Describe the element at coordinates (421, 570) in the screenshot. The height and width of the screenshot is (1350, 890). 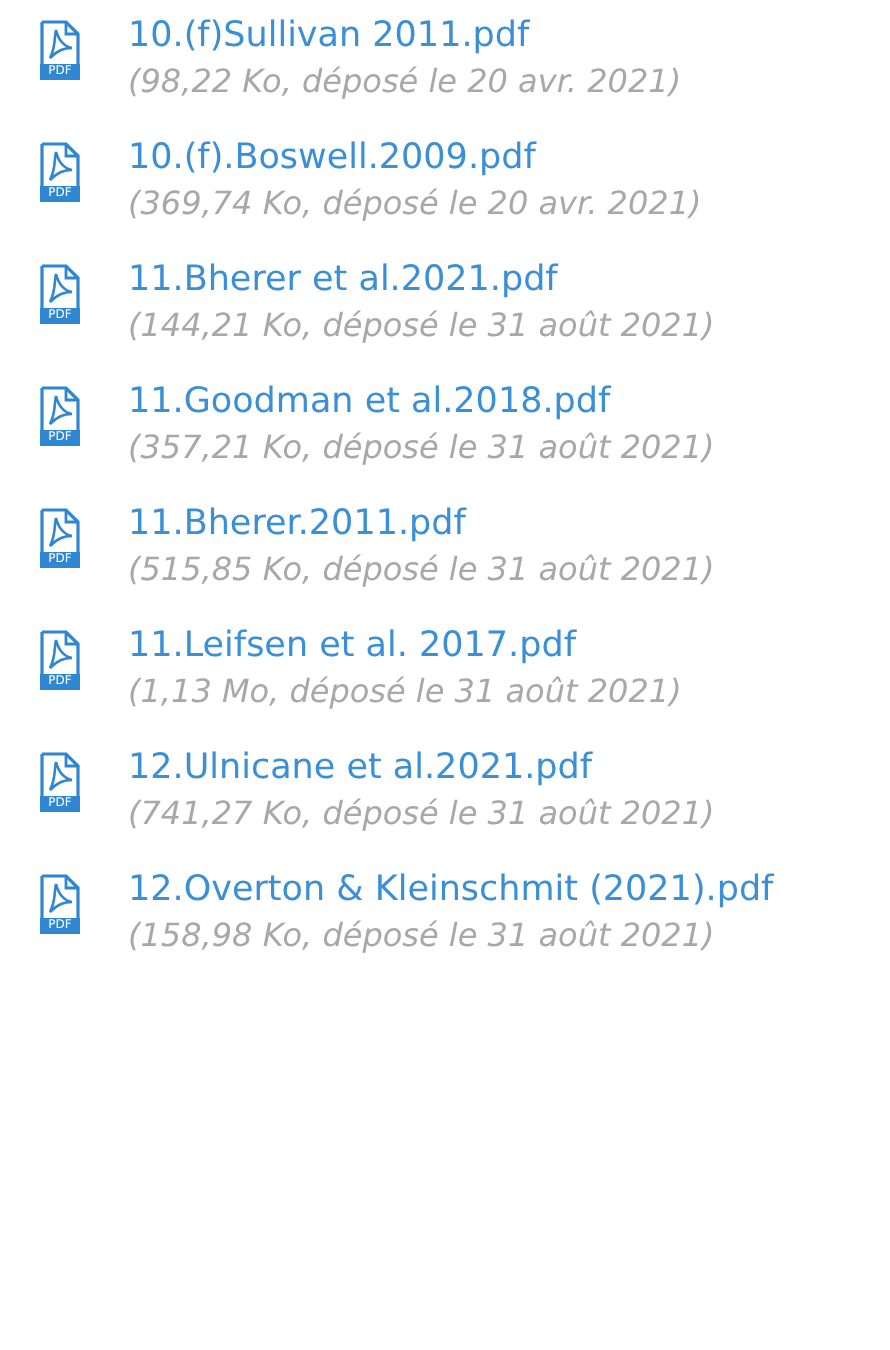
I see `file-details: (515,85 Ko, déposé le 31 août 2021)` at that location.